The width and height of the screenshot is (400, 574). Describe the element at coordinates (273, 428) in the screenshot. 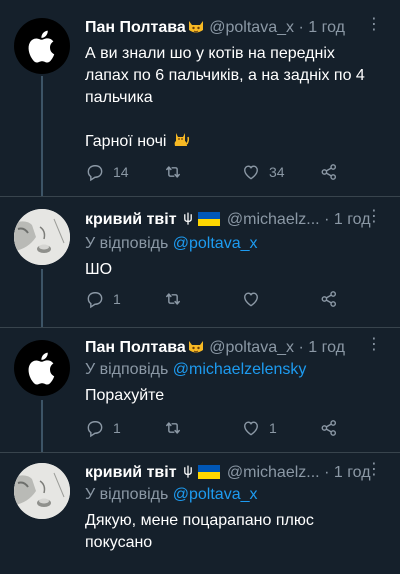

I see `like-count: 1` at that location.